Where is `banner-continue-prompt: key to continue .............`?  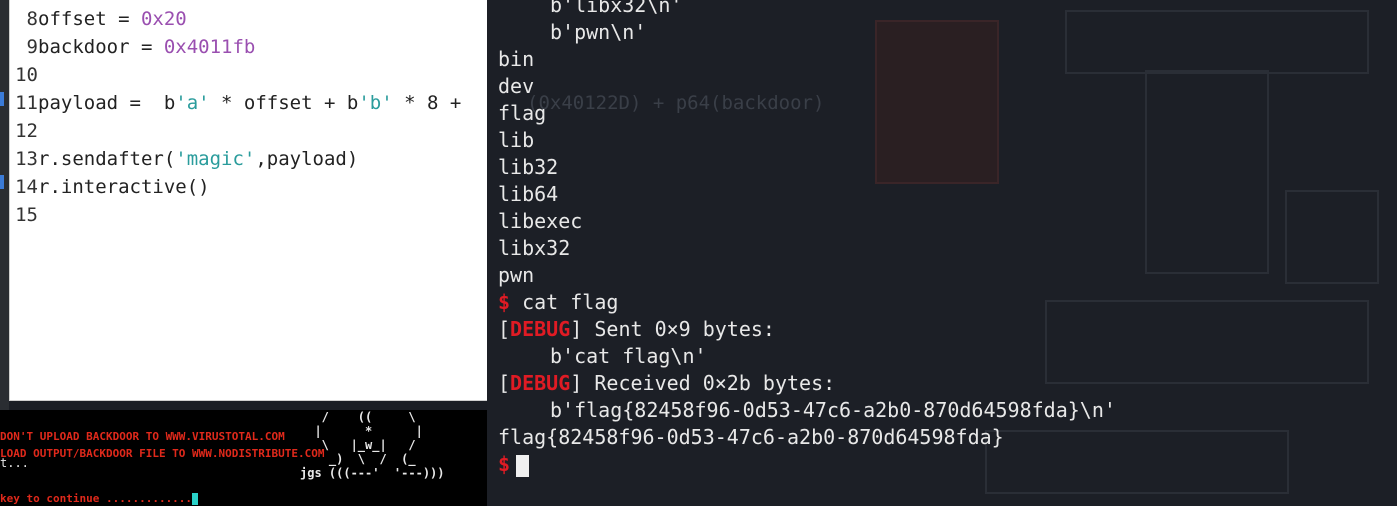 banner-continue-prompt: key to continue ............. is located at coordinates (99, 498).